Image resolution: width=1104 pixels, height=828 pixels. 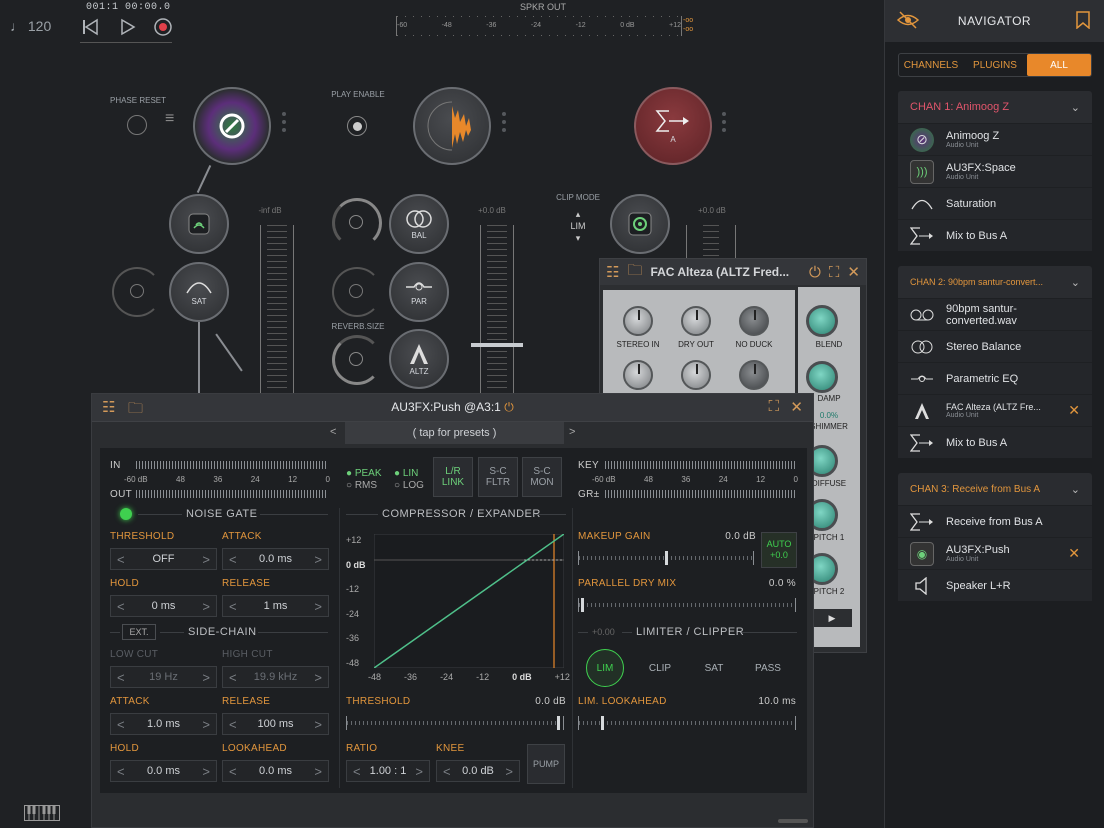 I want to click on keyboard-icon, so click(x=42, y=814).